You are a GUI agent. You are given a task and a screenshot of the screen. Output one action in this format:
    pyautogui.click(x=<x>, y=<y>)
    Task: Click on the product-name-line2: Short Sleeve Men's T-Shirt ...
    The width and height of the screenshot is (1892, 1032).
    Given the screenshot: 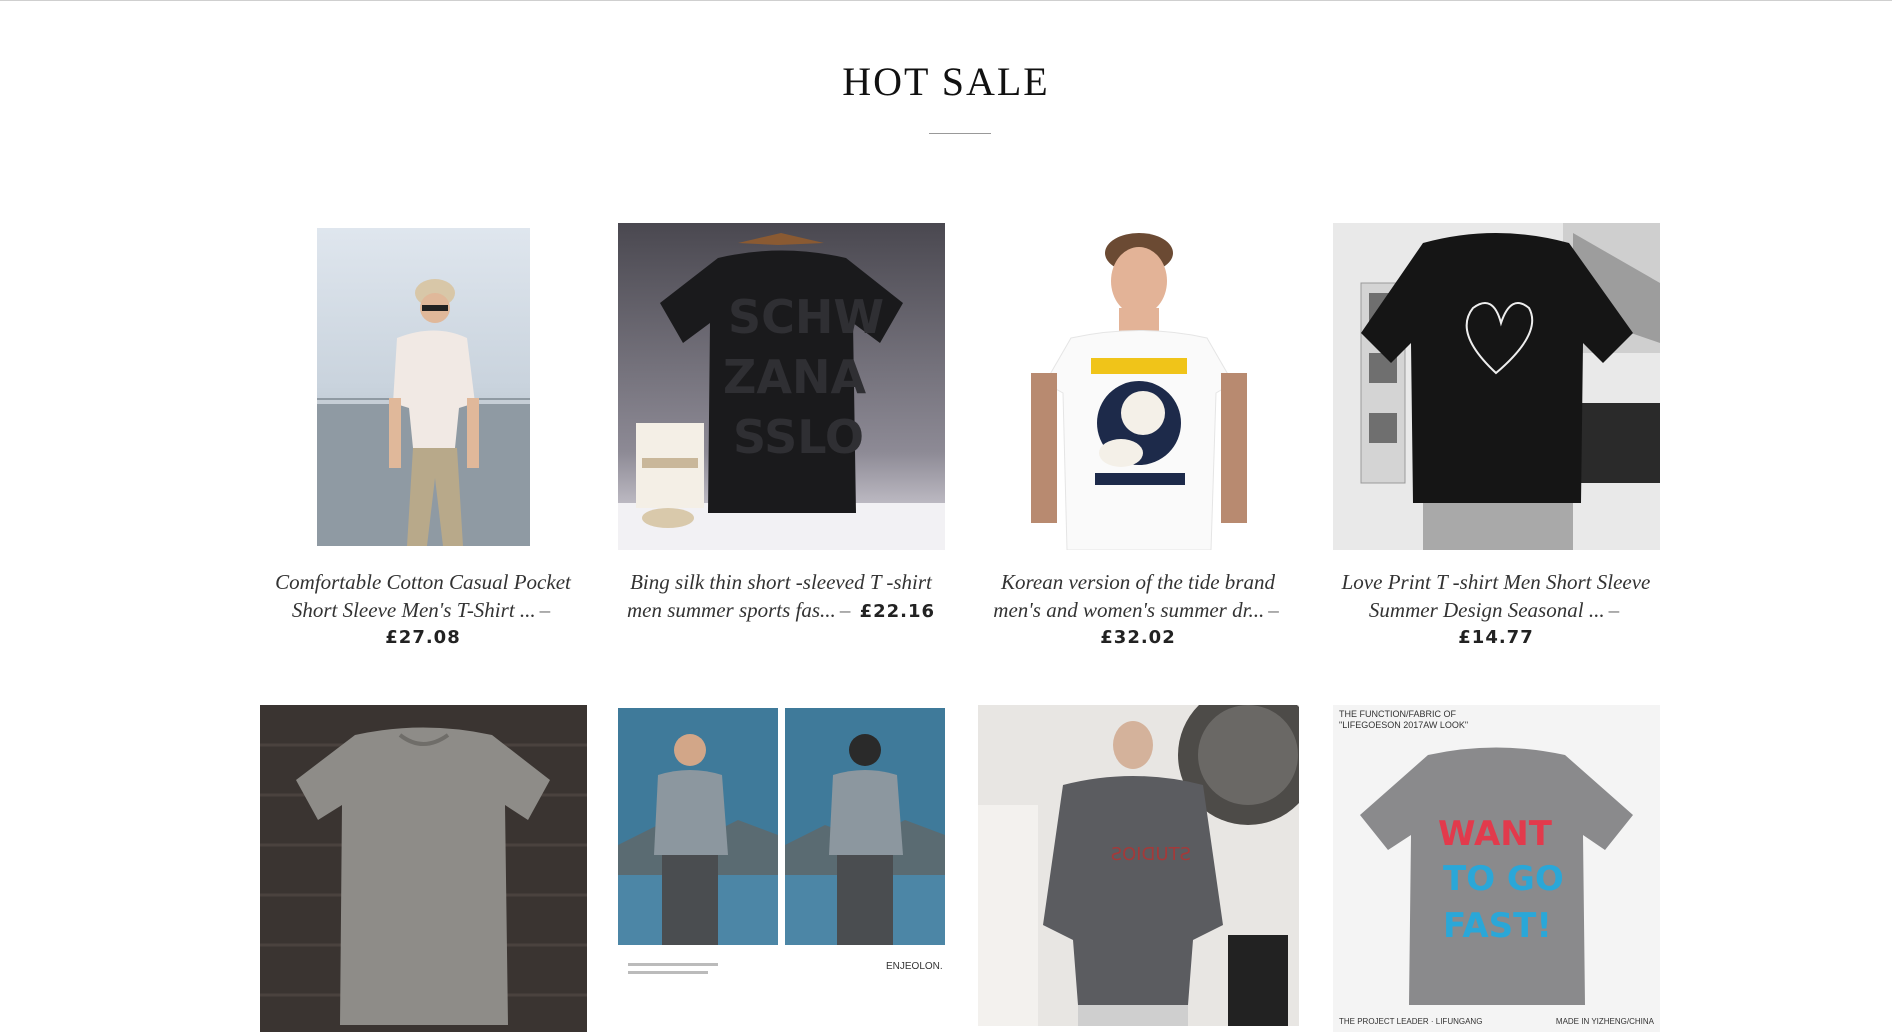 What is the action you would take?
    pyautogui.click(x=413, y=610)
    